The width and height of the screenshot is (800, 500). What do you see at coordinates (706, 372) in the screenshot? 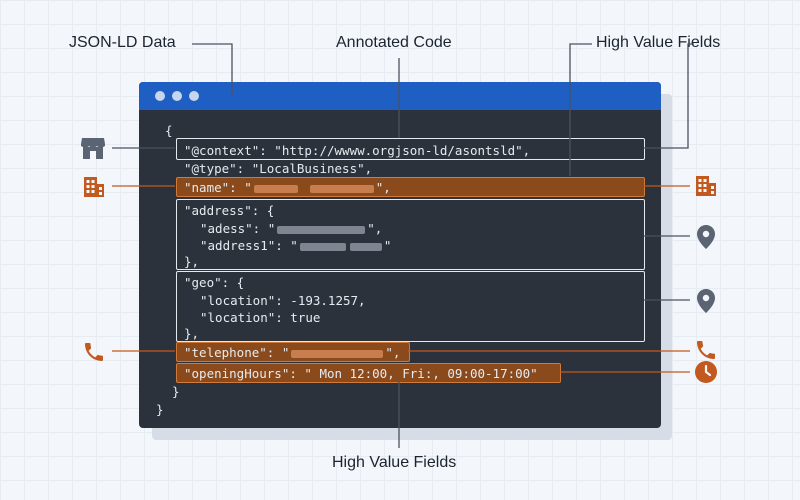
I see `clock-icon` at bounding box center [706, 372].